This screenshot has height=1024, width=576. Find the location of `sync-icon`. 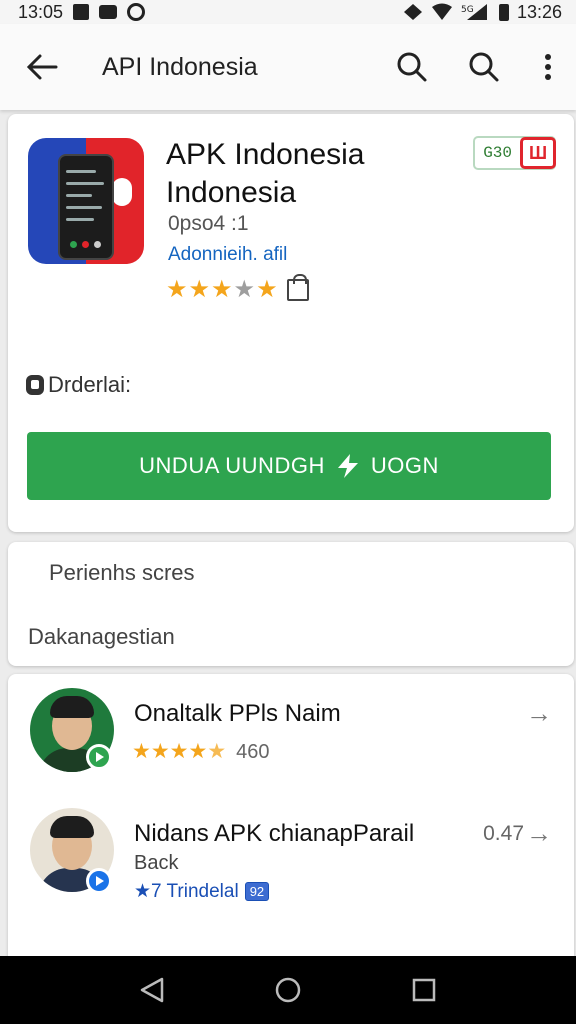

sync-icon is located at coordinates (136, 12).